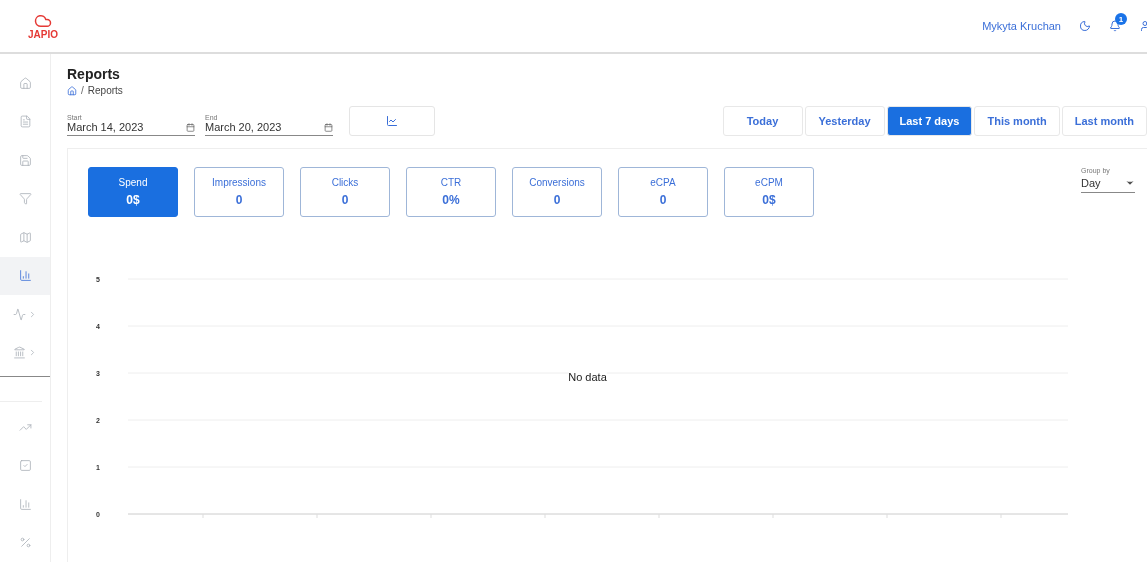 The width and height of the screenshot is (1147, 562). Describe the element at coordinates (1017, 121) in the screenshot. I see `range-button: This month` at that location.